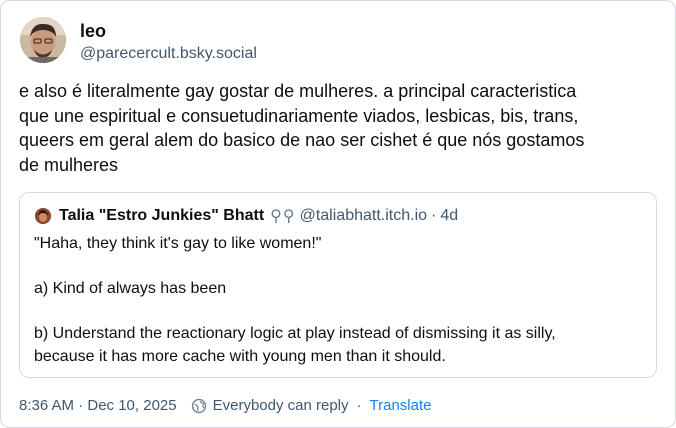 The height and width of the screenshot is (428, 676). Describe the element at coordinates (280, 405) in the screenshot. I see `reply-setting-label: Everybody can reply` at that location.